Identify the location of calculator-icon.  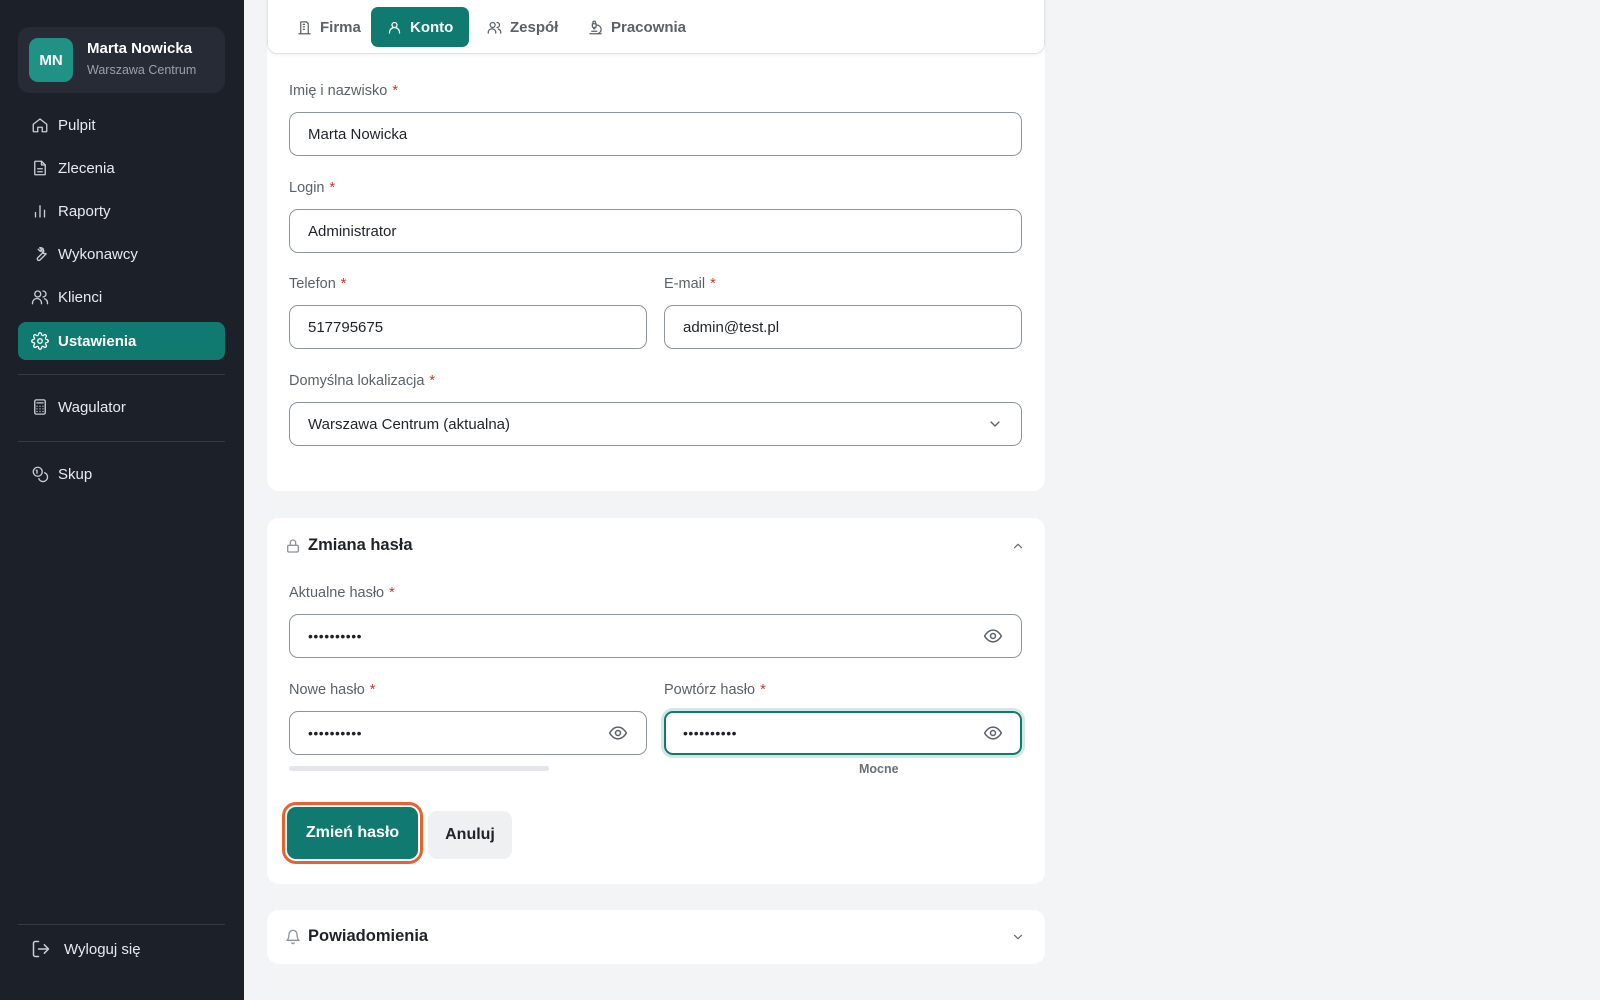
(40, 407).